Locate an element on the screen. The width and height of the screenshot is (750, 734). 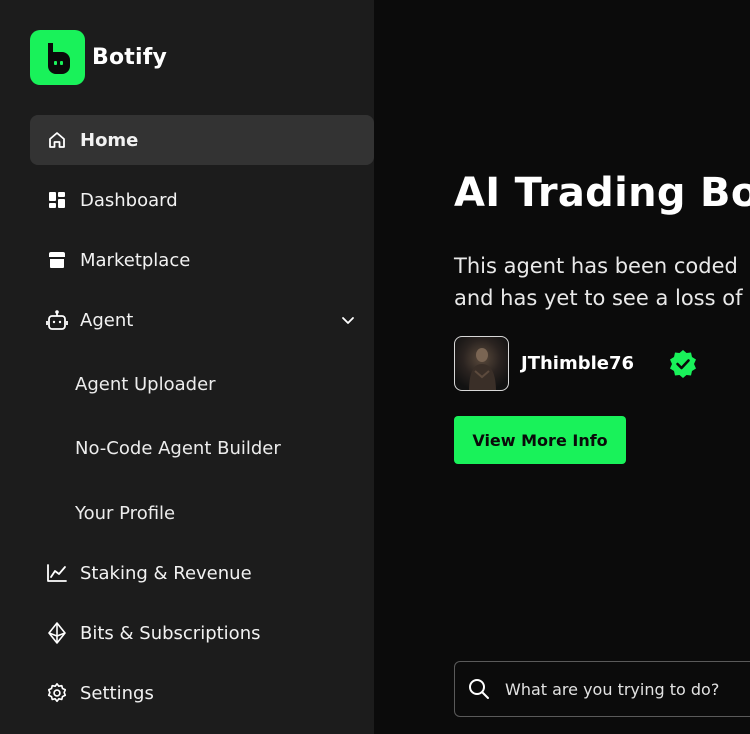
brand: Botify is located at coordinates (98, 57).